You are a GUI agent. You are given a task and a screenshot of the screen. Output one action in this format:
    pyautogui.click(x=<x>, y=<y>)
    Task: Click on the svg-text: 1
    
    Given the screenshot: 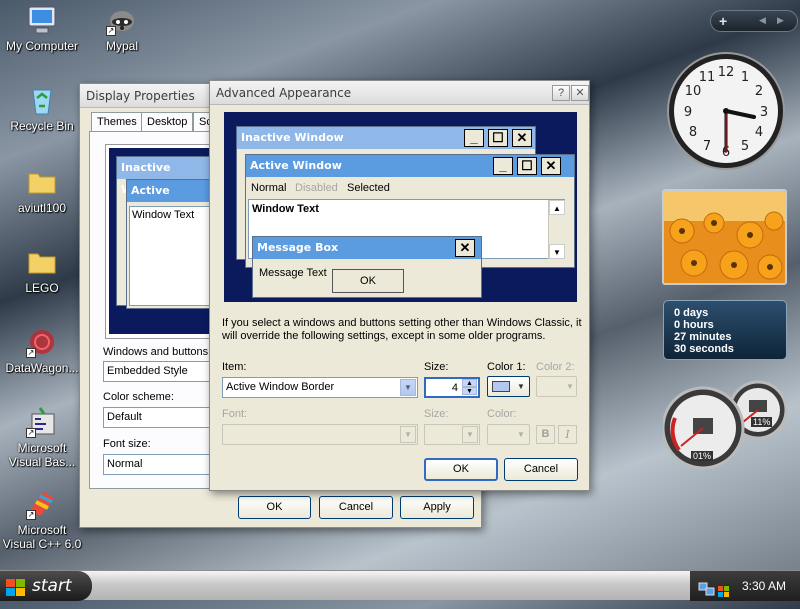 What is the action you would take?
    pyautogui.click(x=745, y=77)
    